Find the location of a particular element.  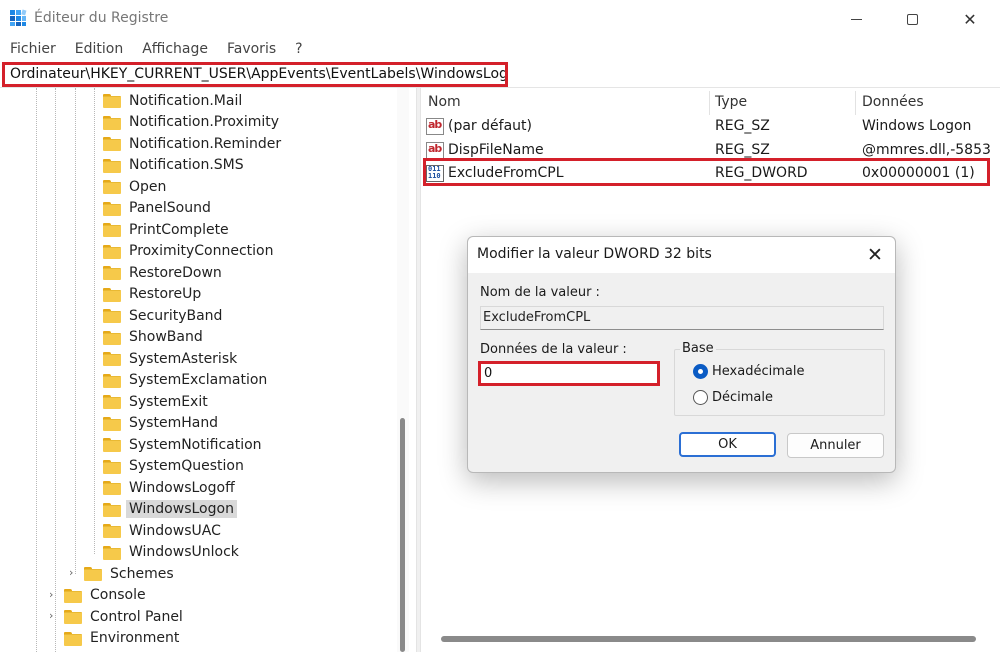

tree-item-label: SystemQuestion is located at coordinates (186, 466).